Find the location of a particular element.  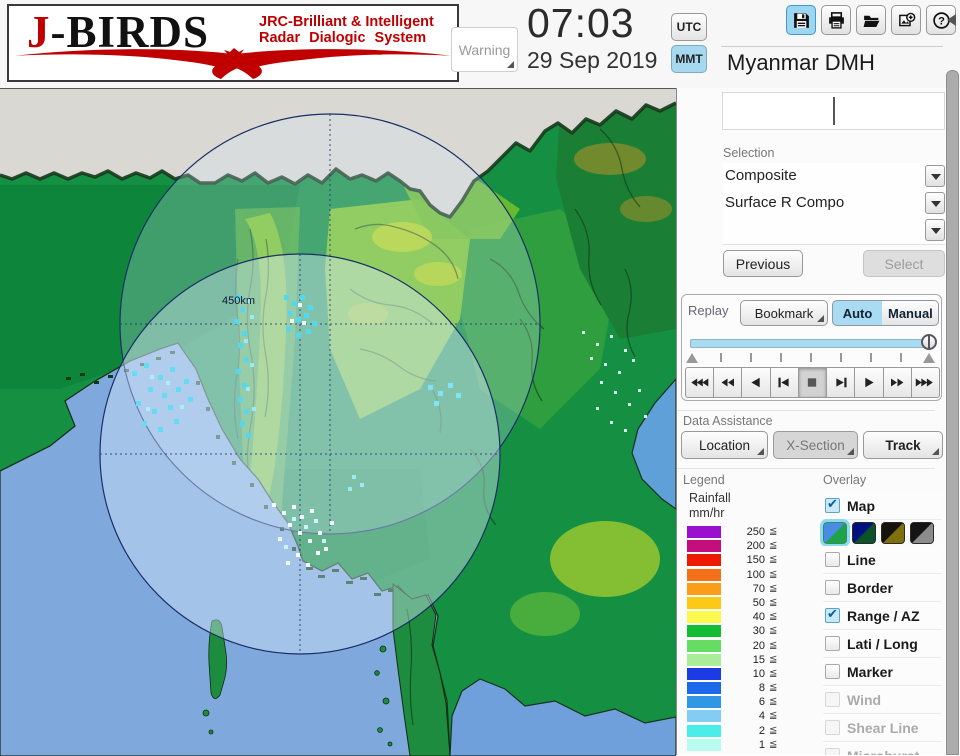

stop-button is located at coordinates (812, 382).